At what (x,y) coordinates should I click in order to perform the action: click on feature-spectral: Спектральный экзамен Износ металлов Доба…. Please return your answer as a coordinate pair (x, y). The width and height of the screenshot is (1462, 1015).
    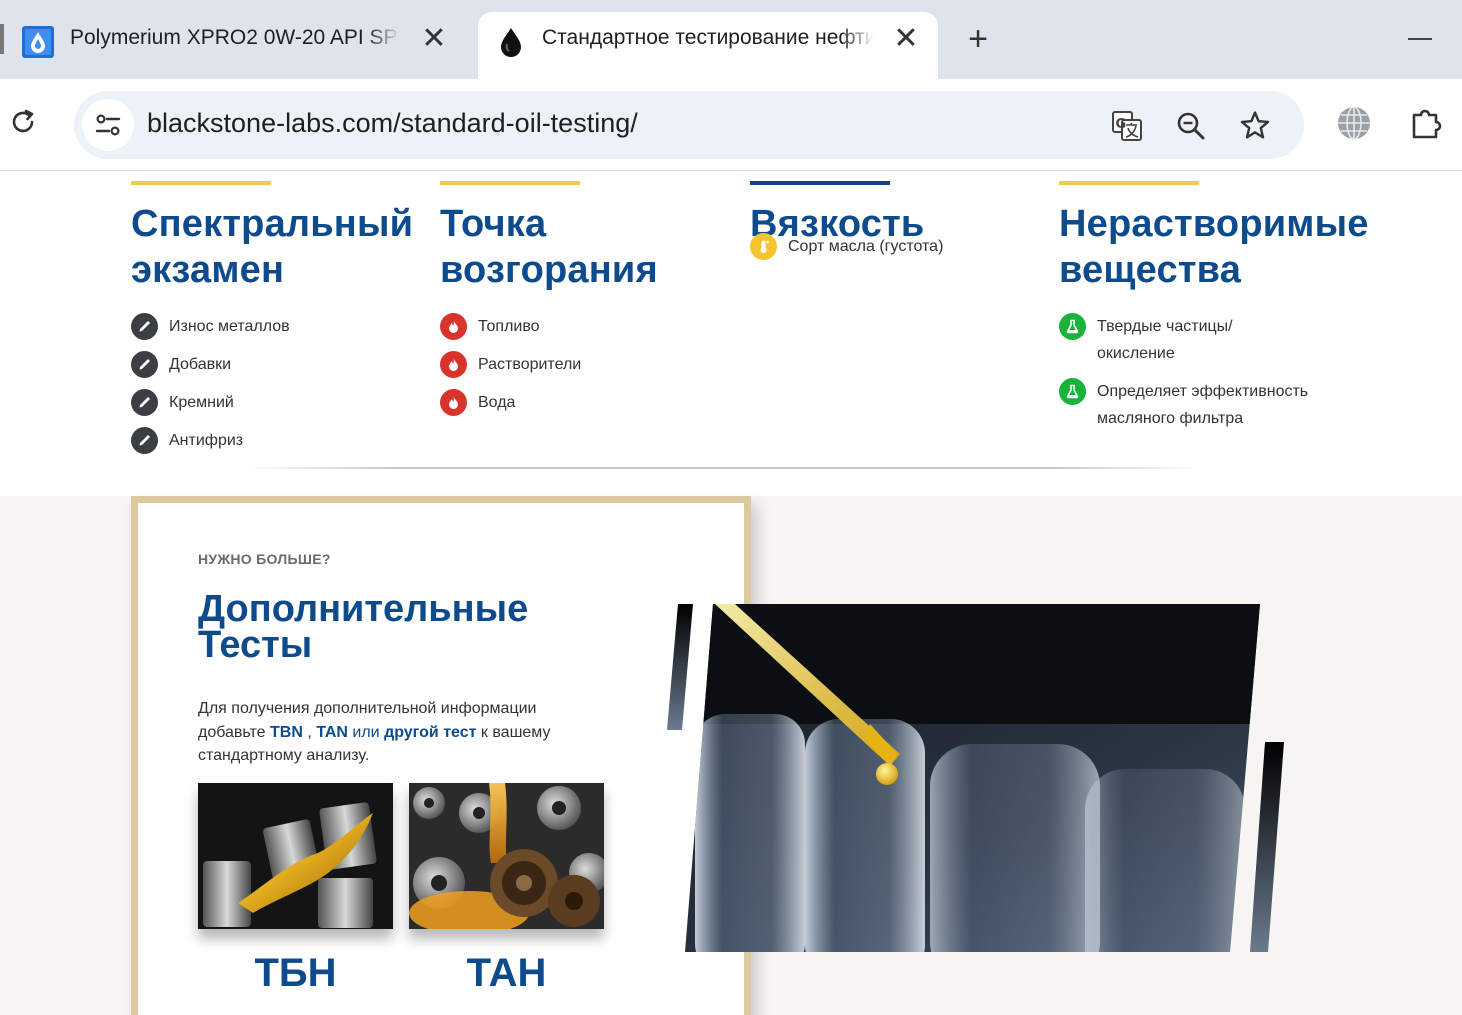
    Looking at the image, I should click on (281, 318).